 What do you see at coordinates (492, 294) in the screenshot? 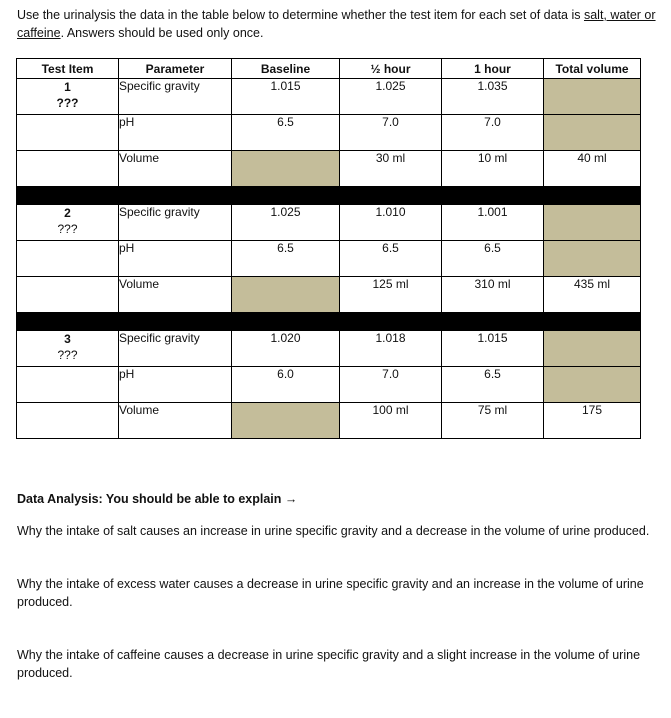
I see `one-hour-cell: 310 ml` at bounding box center [492, 294].